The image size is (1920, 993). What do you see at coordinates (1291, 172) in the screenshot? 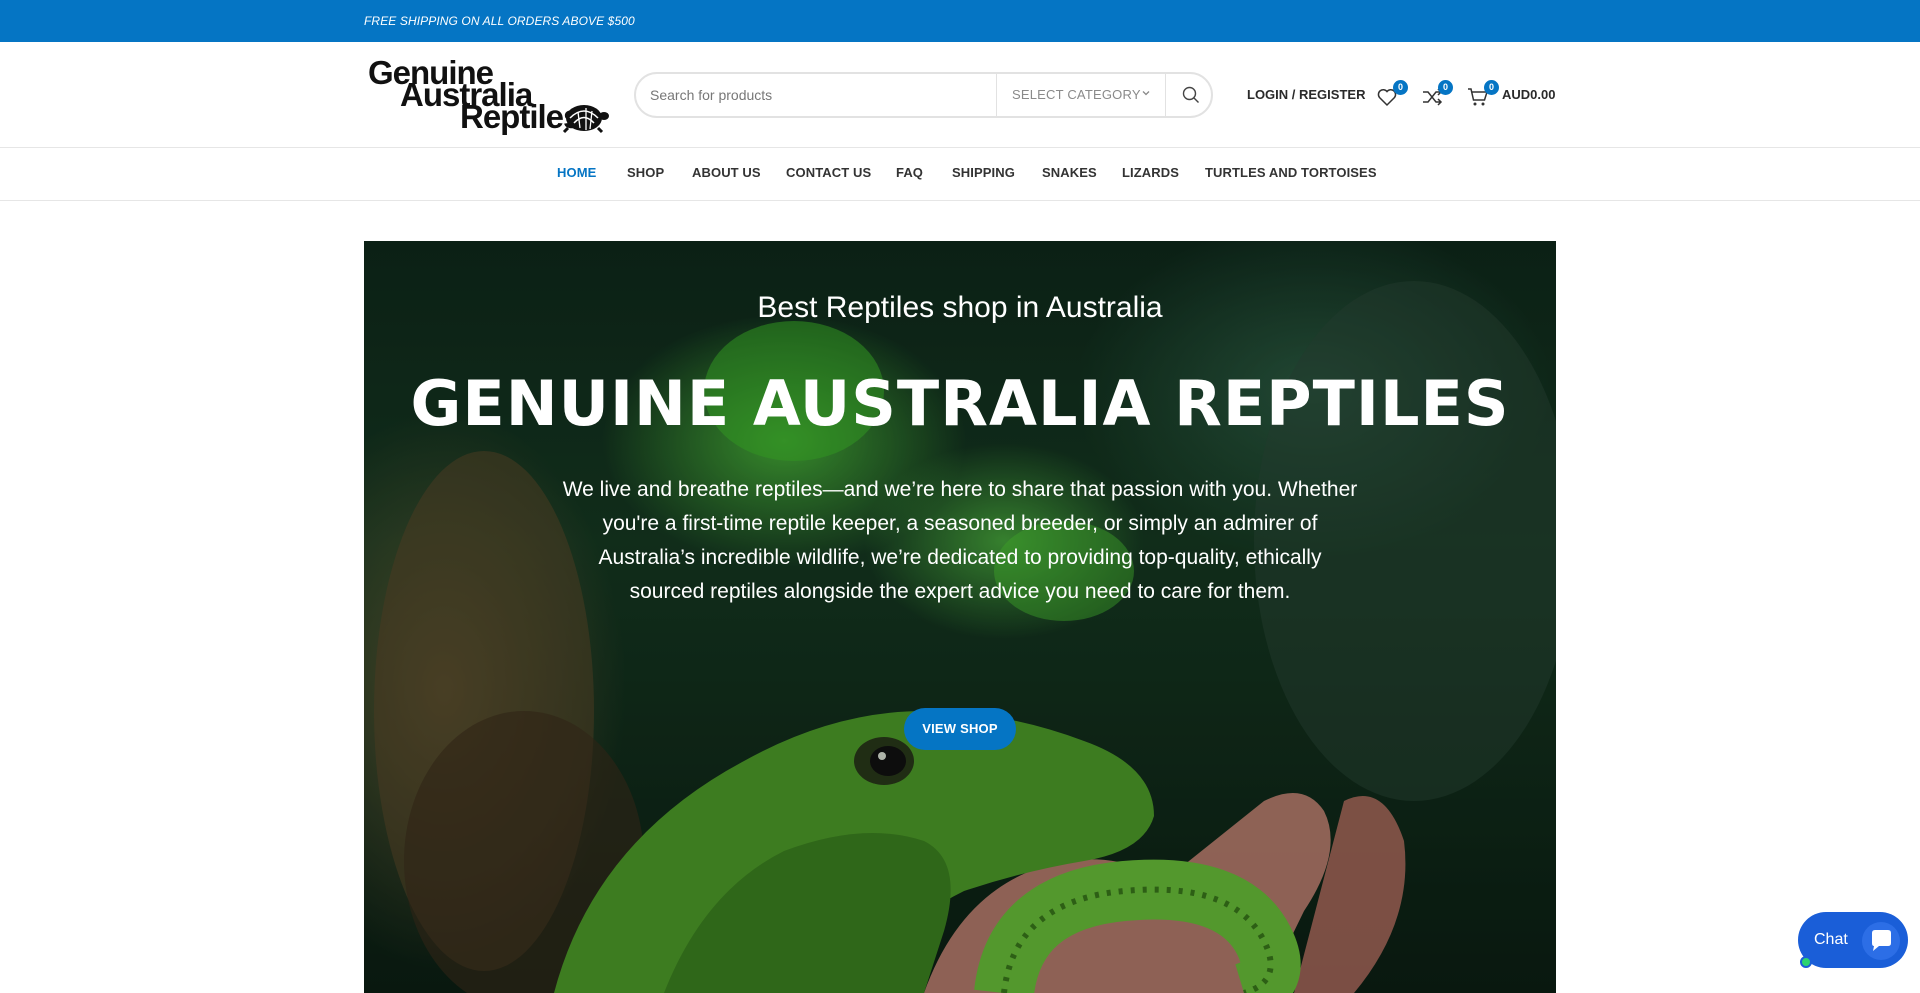
I see `nav-turtles-and-tortoises: TURTLES AND TORTOISES` at bounding box center [1291, 172].